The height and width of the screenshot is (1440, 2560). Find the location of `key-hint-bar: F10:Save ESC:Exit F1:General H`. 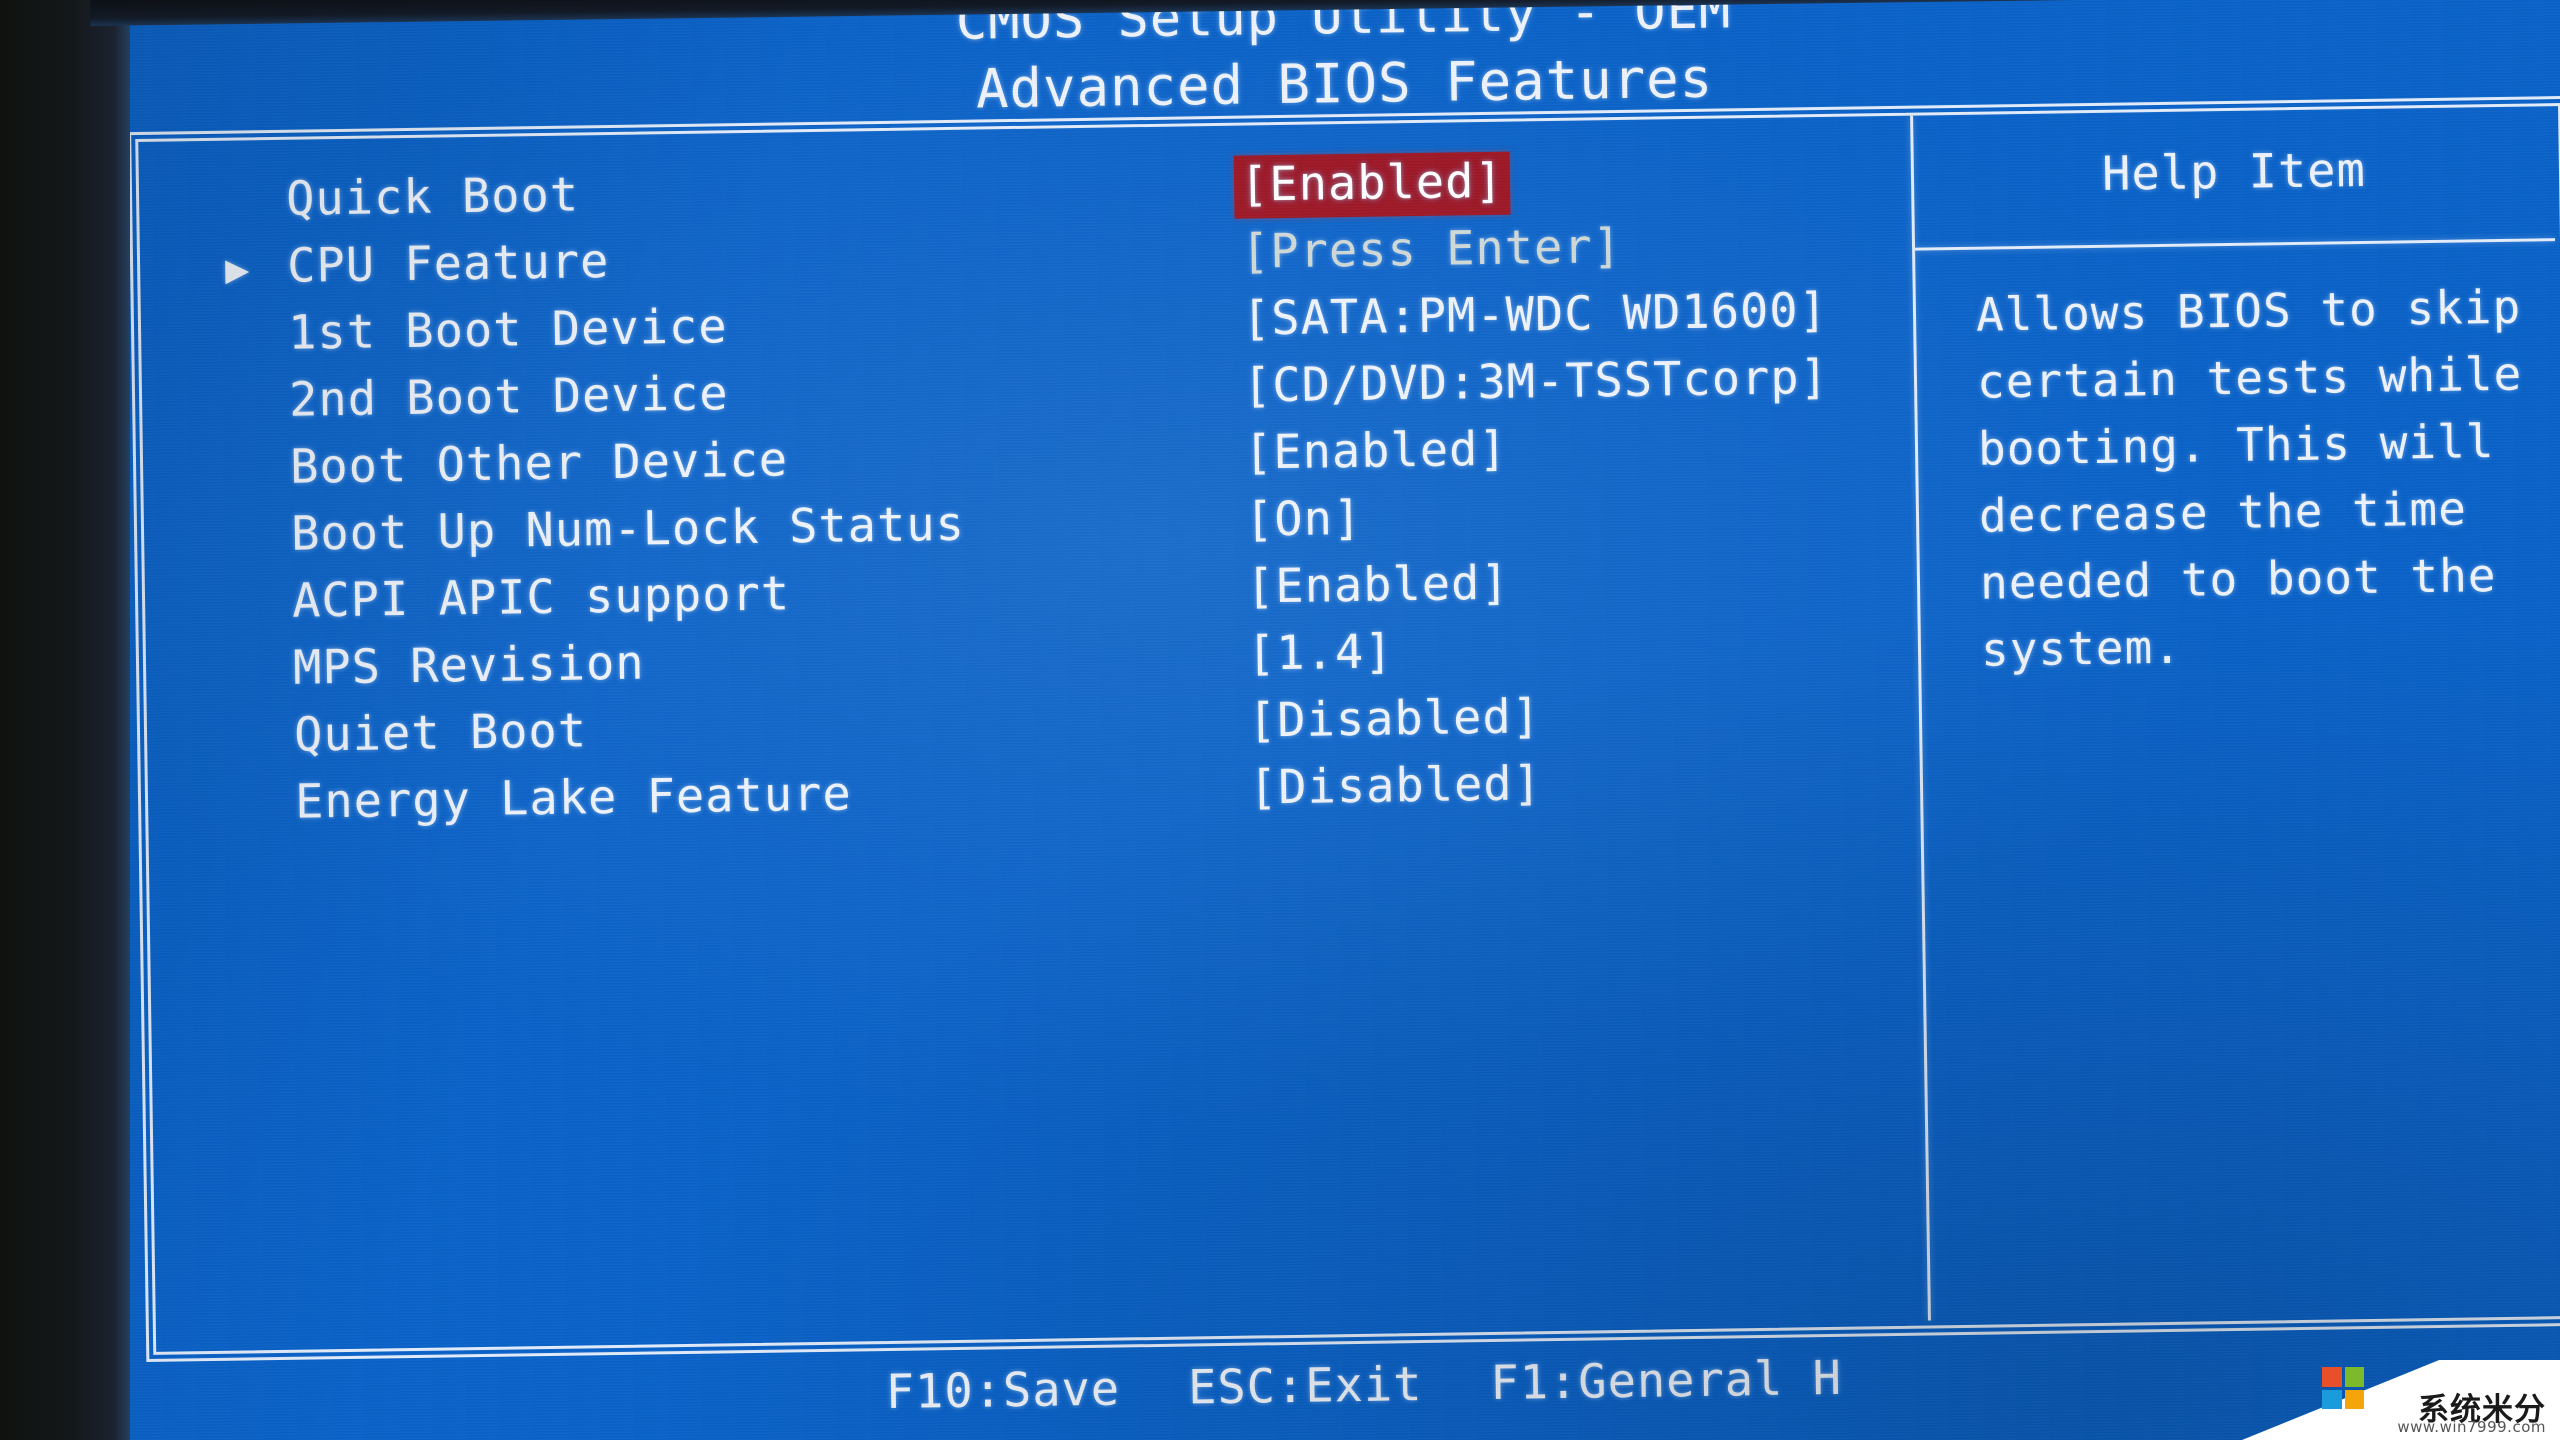

key-hint-bar: F10:Save ESC:Exit F1:General H is located at coordinates (1337, 1385).